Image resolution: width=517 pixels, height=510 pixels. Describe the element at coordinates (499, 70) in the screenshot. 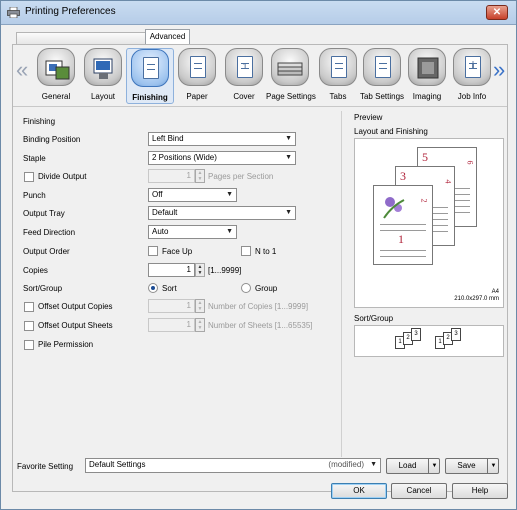

I see `scroll-right-icon: »` at that location.